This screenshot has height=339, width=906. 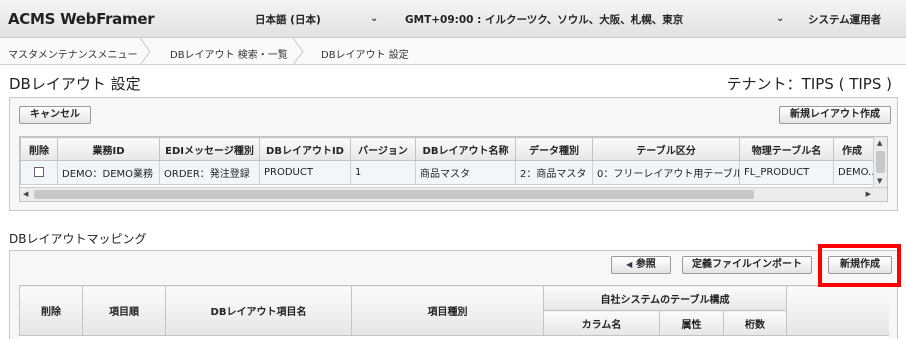 What do you see at coordinates (305, 172) in the screenshot?
I see `table-cell: PRODUCT` at bounding box center [305, 172].